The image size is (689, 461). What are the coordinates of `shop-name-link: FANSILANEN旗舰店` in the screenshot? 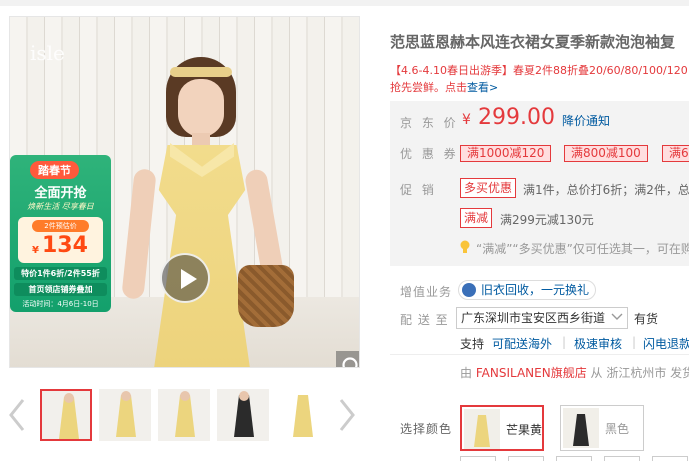 It's located at (531, 373).